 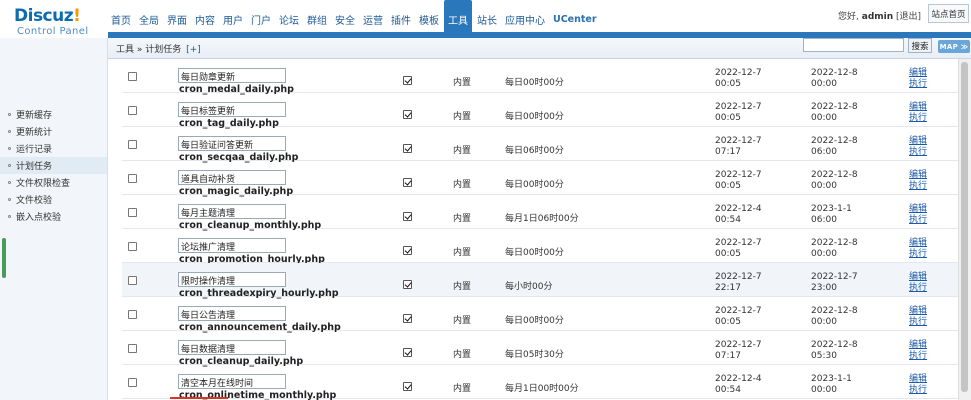 What do you see at coordinates (738, 209) in the screenshot?
I see `last-run-date: 2022-12-4` at bounding box center [738, 209].